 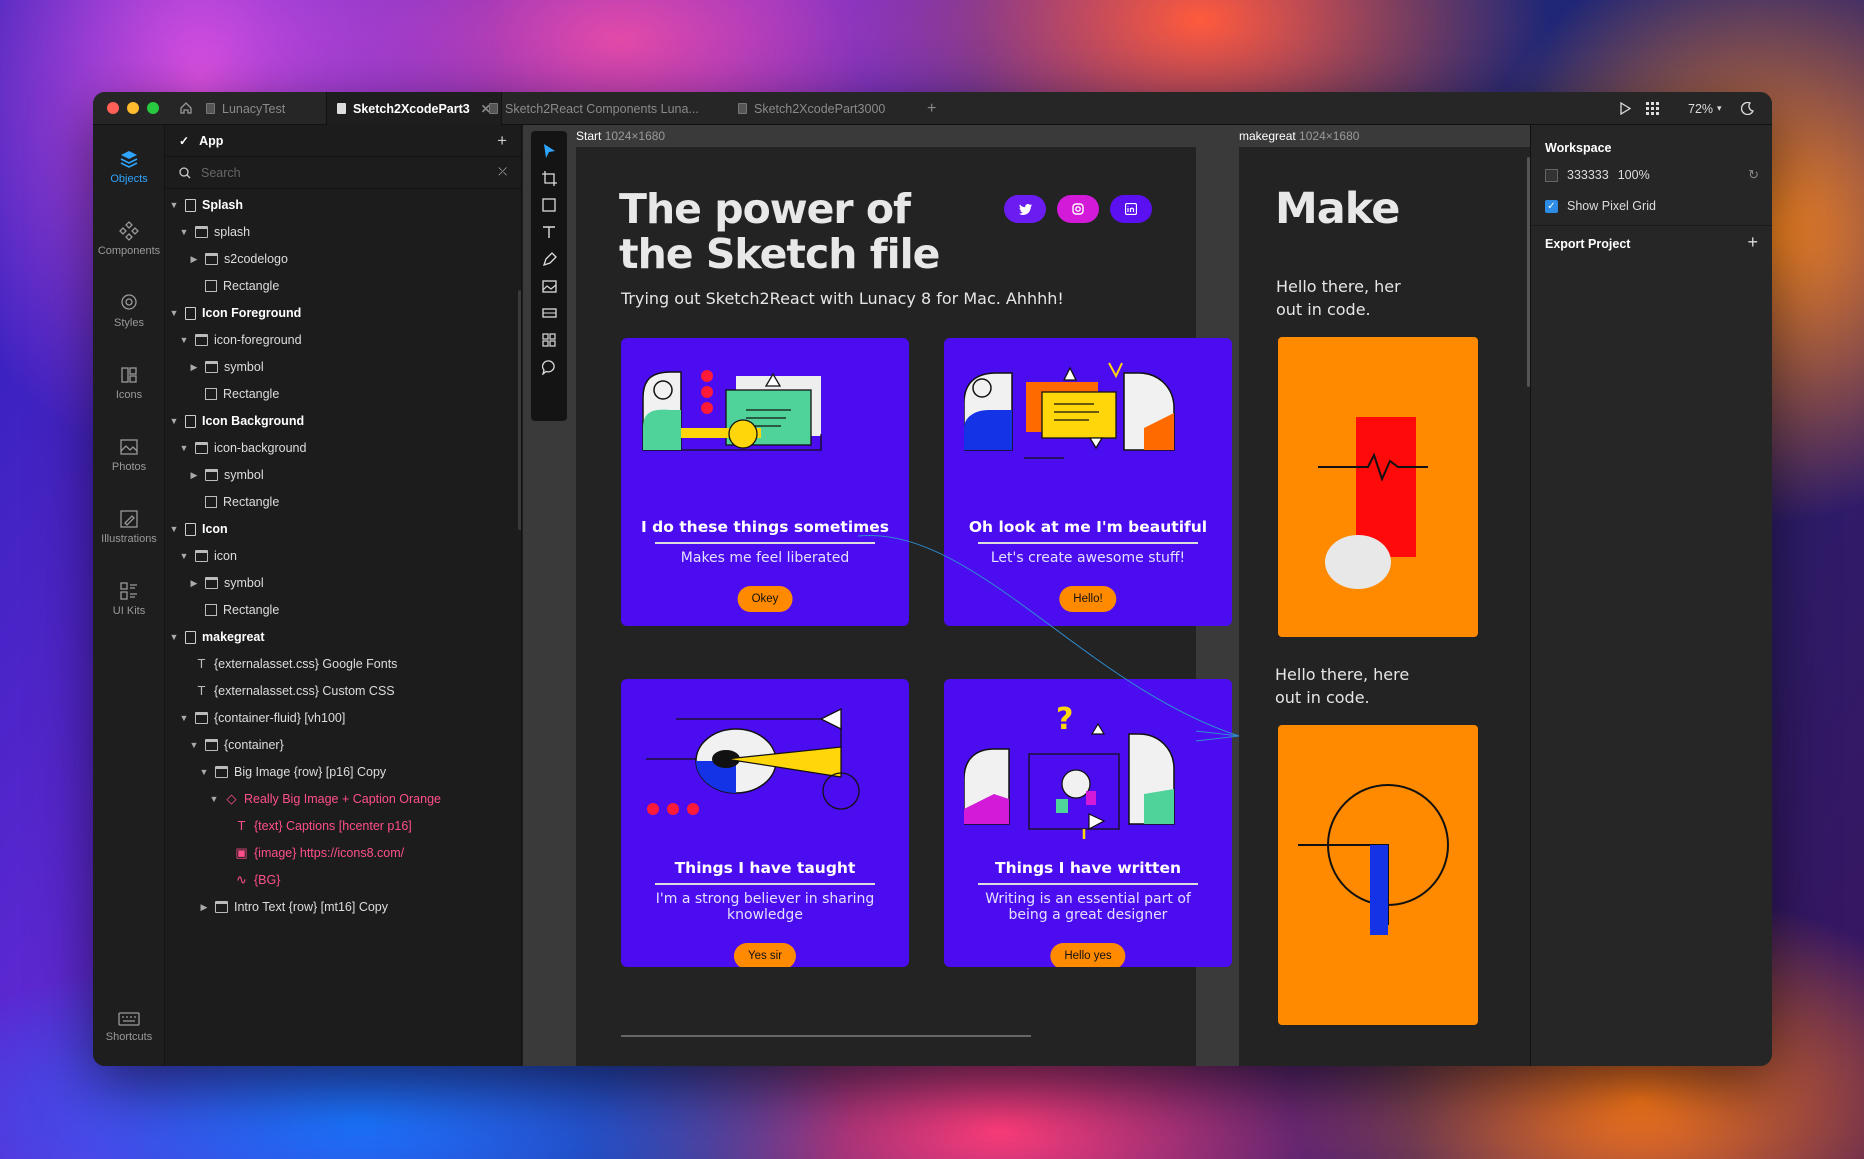 What do you see at coordinates (1652, 175) in the screenshot?
I see `workspace-color-row: 333333 100% ↻` at bounding box center [1652, 175].